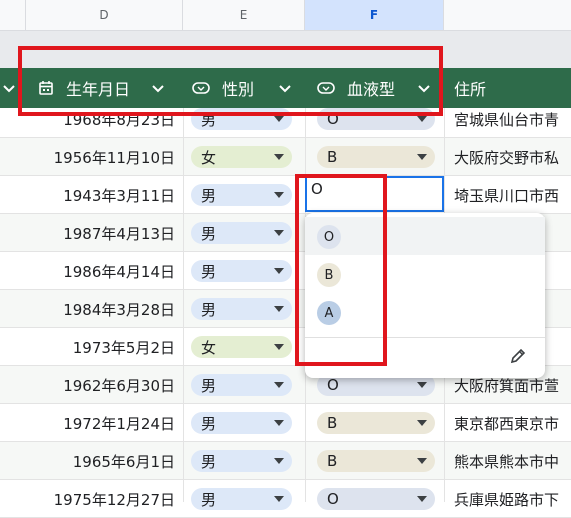 The height and width of the screenshot is (518, 571). What do you see at coordinates (374, 194) in the screenshot?
I see `cell-editor-input: O` at bounding box center [374, 194].